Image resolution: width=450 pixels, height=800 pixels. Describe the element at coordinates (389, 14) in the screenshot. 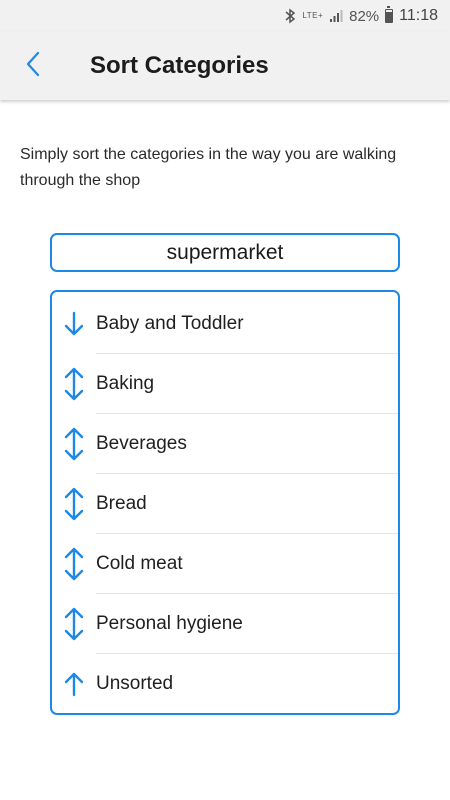

I see `battery-icon` at that location.